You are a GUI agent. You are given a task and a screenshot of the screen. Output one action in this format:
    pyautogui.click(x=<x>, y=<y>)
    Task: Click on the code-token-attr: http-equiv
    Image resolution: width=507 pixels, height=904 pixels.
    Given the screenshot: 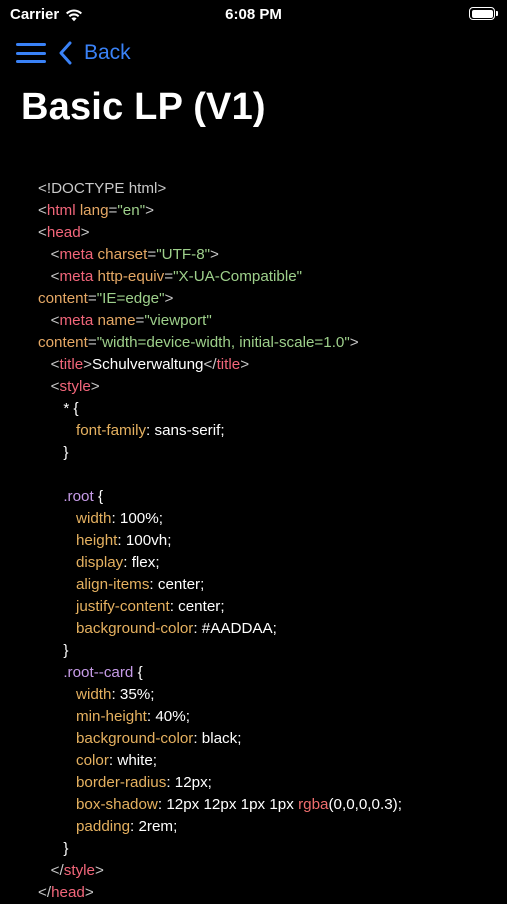 What is the action you would take?
    pyautogui.click(x=131, y=276)
    